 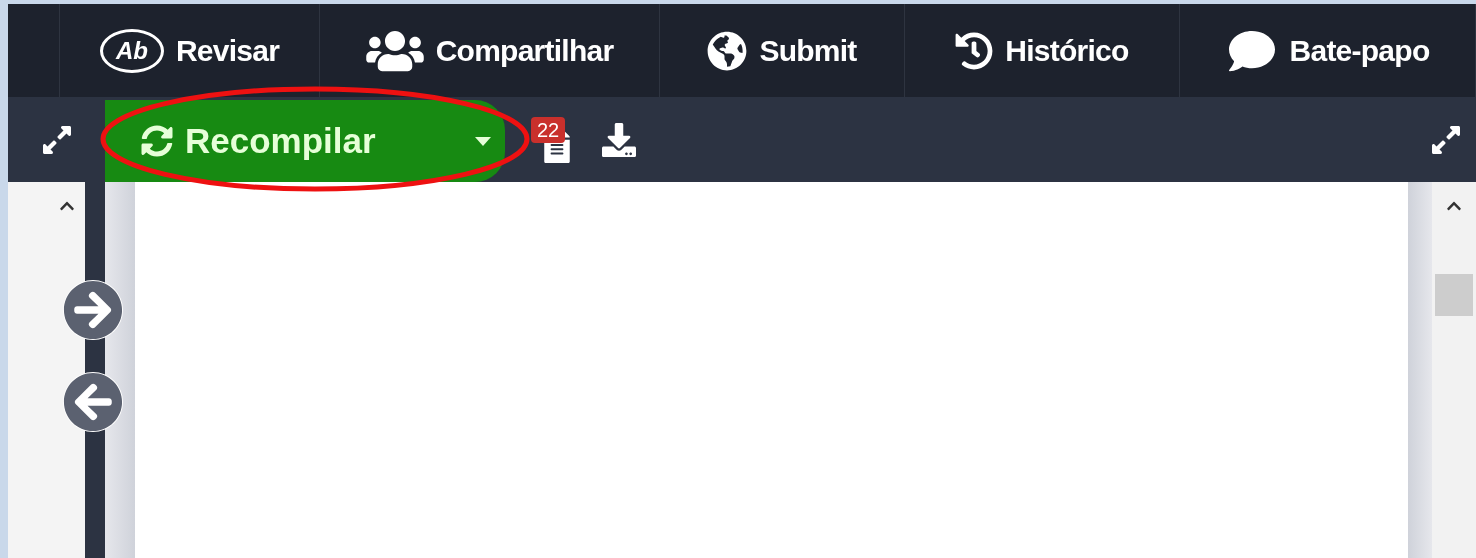 I want to click on error-count-badge: 22, so click(x=548, y=129).